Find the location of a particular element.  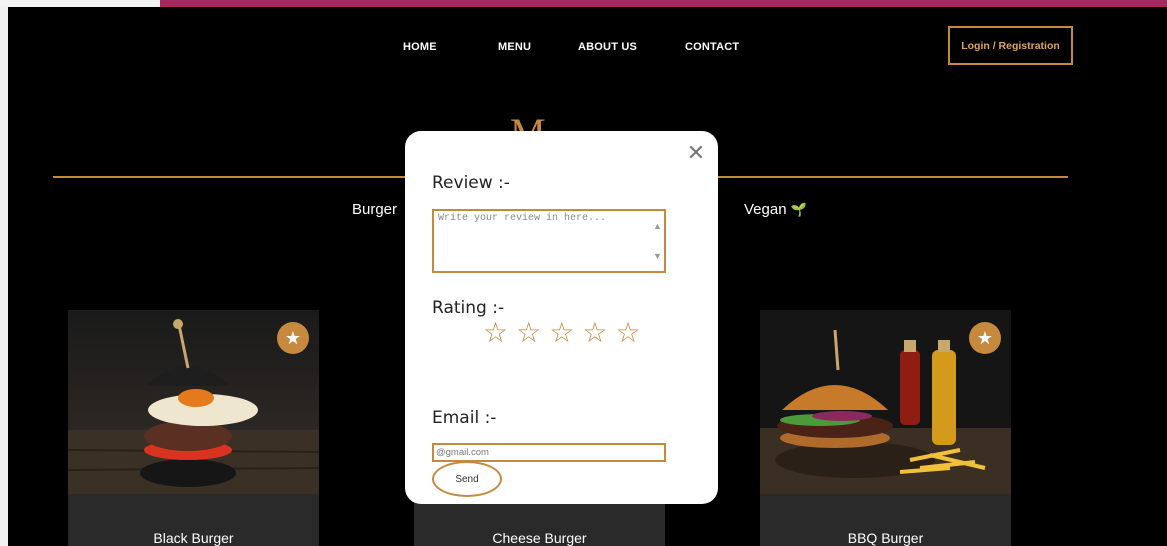

close-icon: ✕ is located at coordinates (696, 154).